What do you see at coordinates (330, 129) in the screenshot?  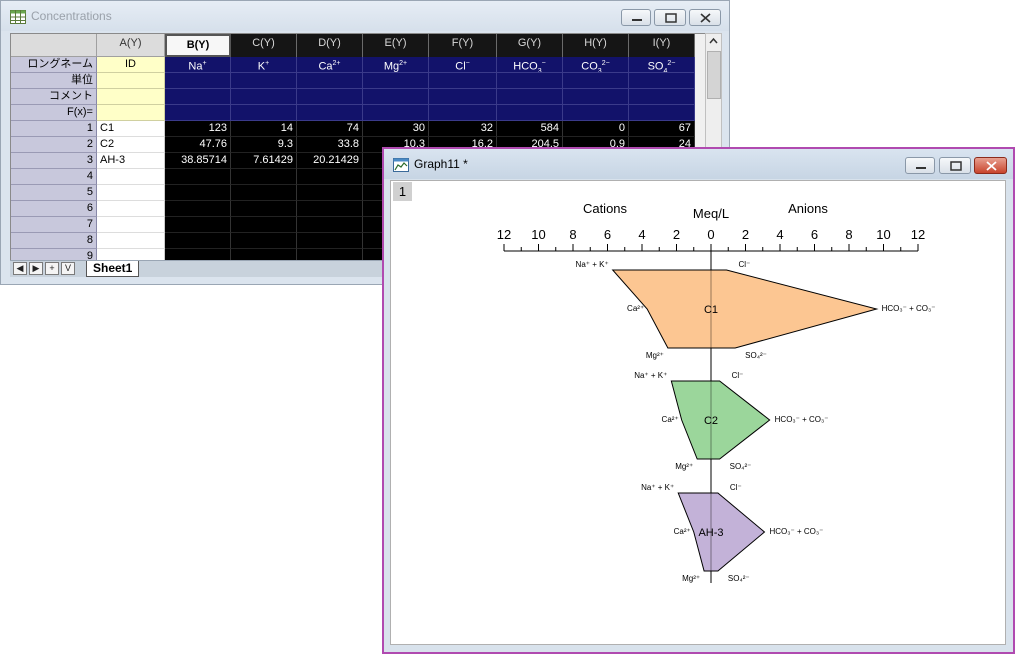 I see `data-cell: 74` at bounding box center [330, 129].